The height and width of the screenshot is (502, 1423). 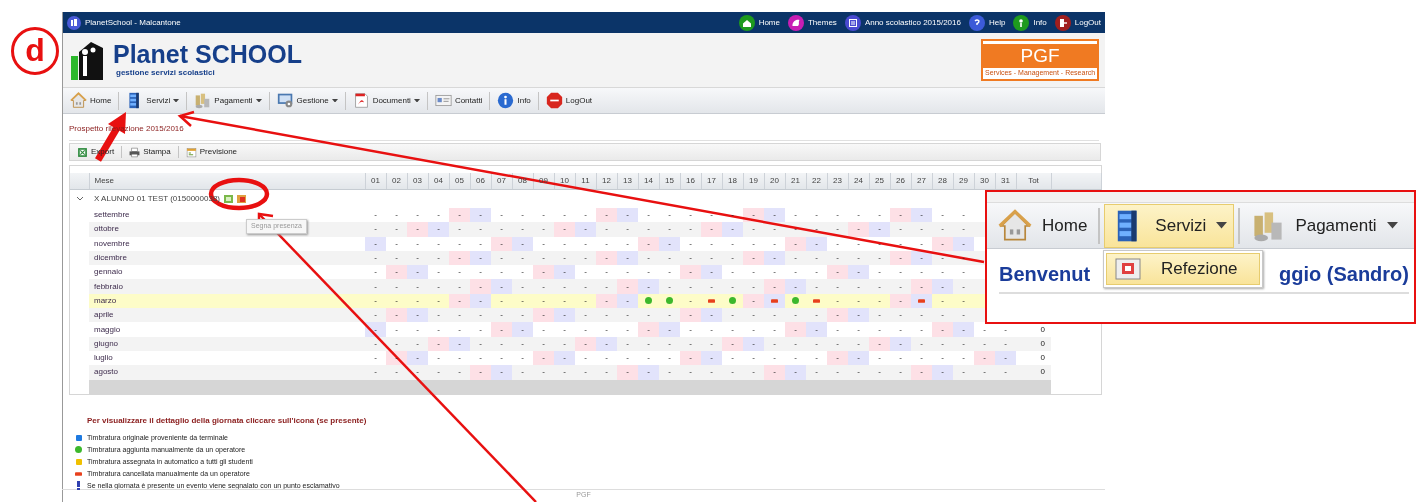 I want to click on column-header: 15, so click(x=669, y=181).